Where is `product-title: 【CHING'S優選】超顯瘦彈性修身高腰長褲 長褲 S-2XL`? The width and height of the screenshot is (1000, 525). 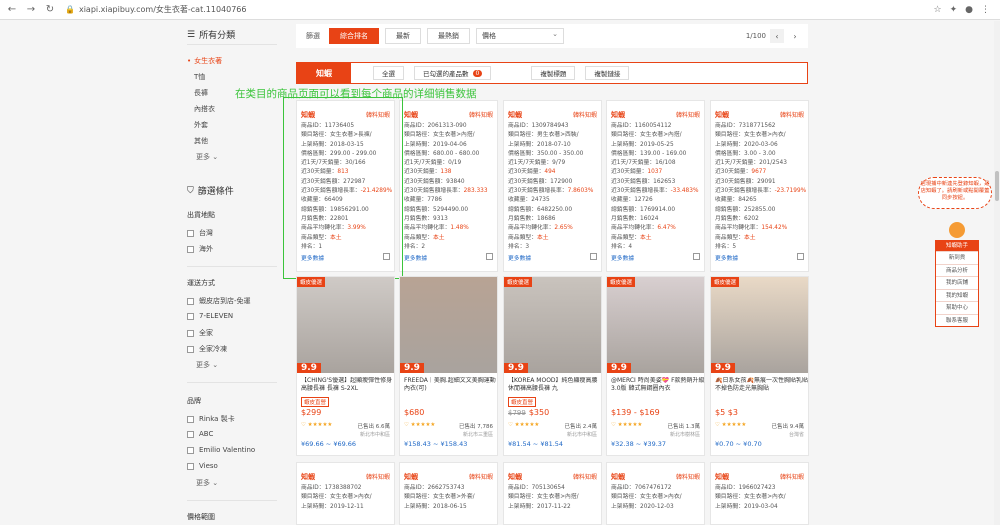
product-title: 【CHING'S優選】超顯瘦彈性修身高腰長褲 長褲 S-2XL is located at coordinates (348, 385).